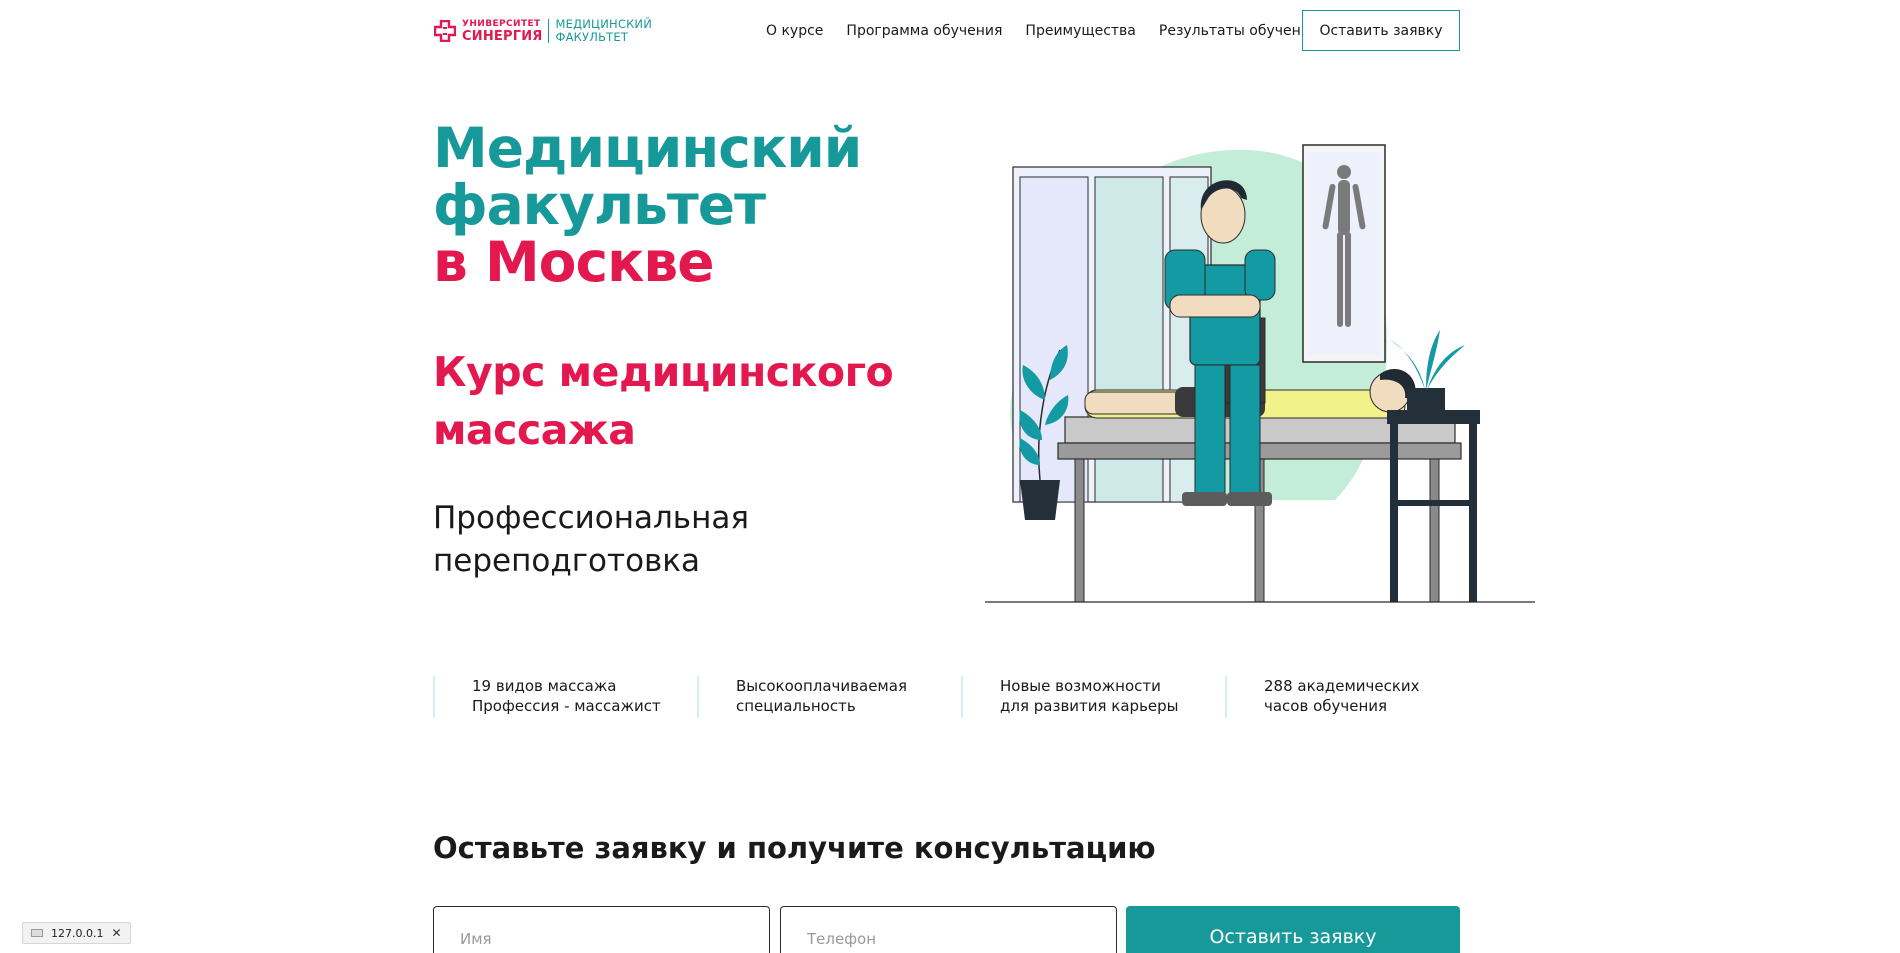 The width and height of the screenshot is (1900, 953). What do you see at coordinates (821, 686) in the screenshot?
I see `feature-line-1: Высокооплачиваемая` at bounding box center [821, 686].